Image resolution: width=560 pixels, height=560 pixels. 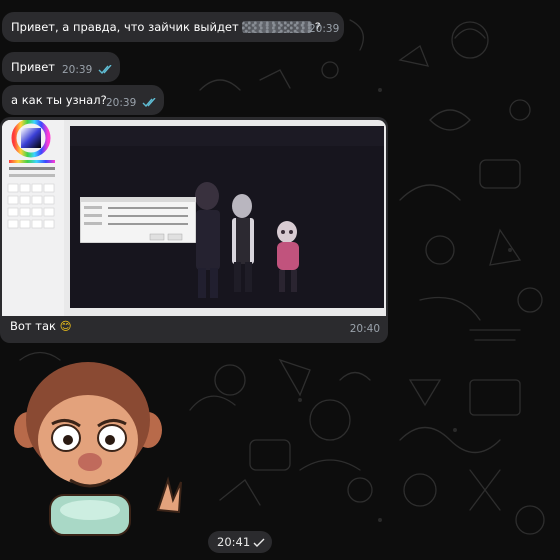 I want to click on outgoing-message: а как ты узнал? 20:39, so click(x=83, y=100).